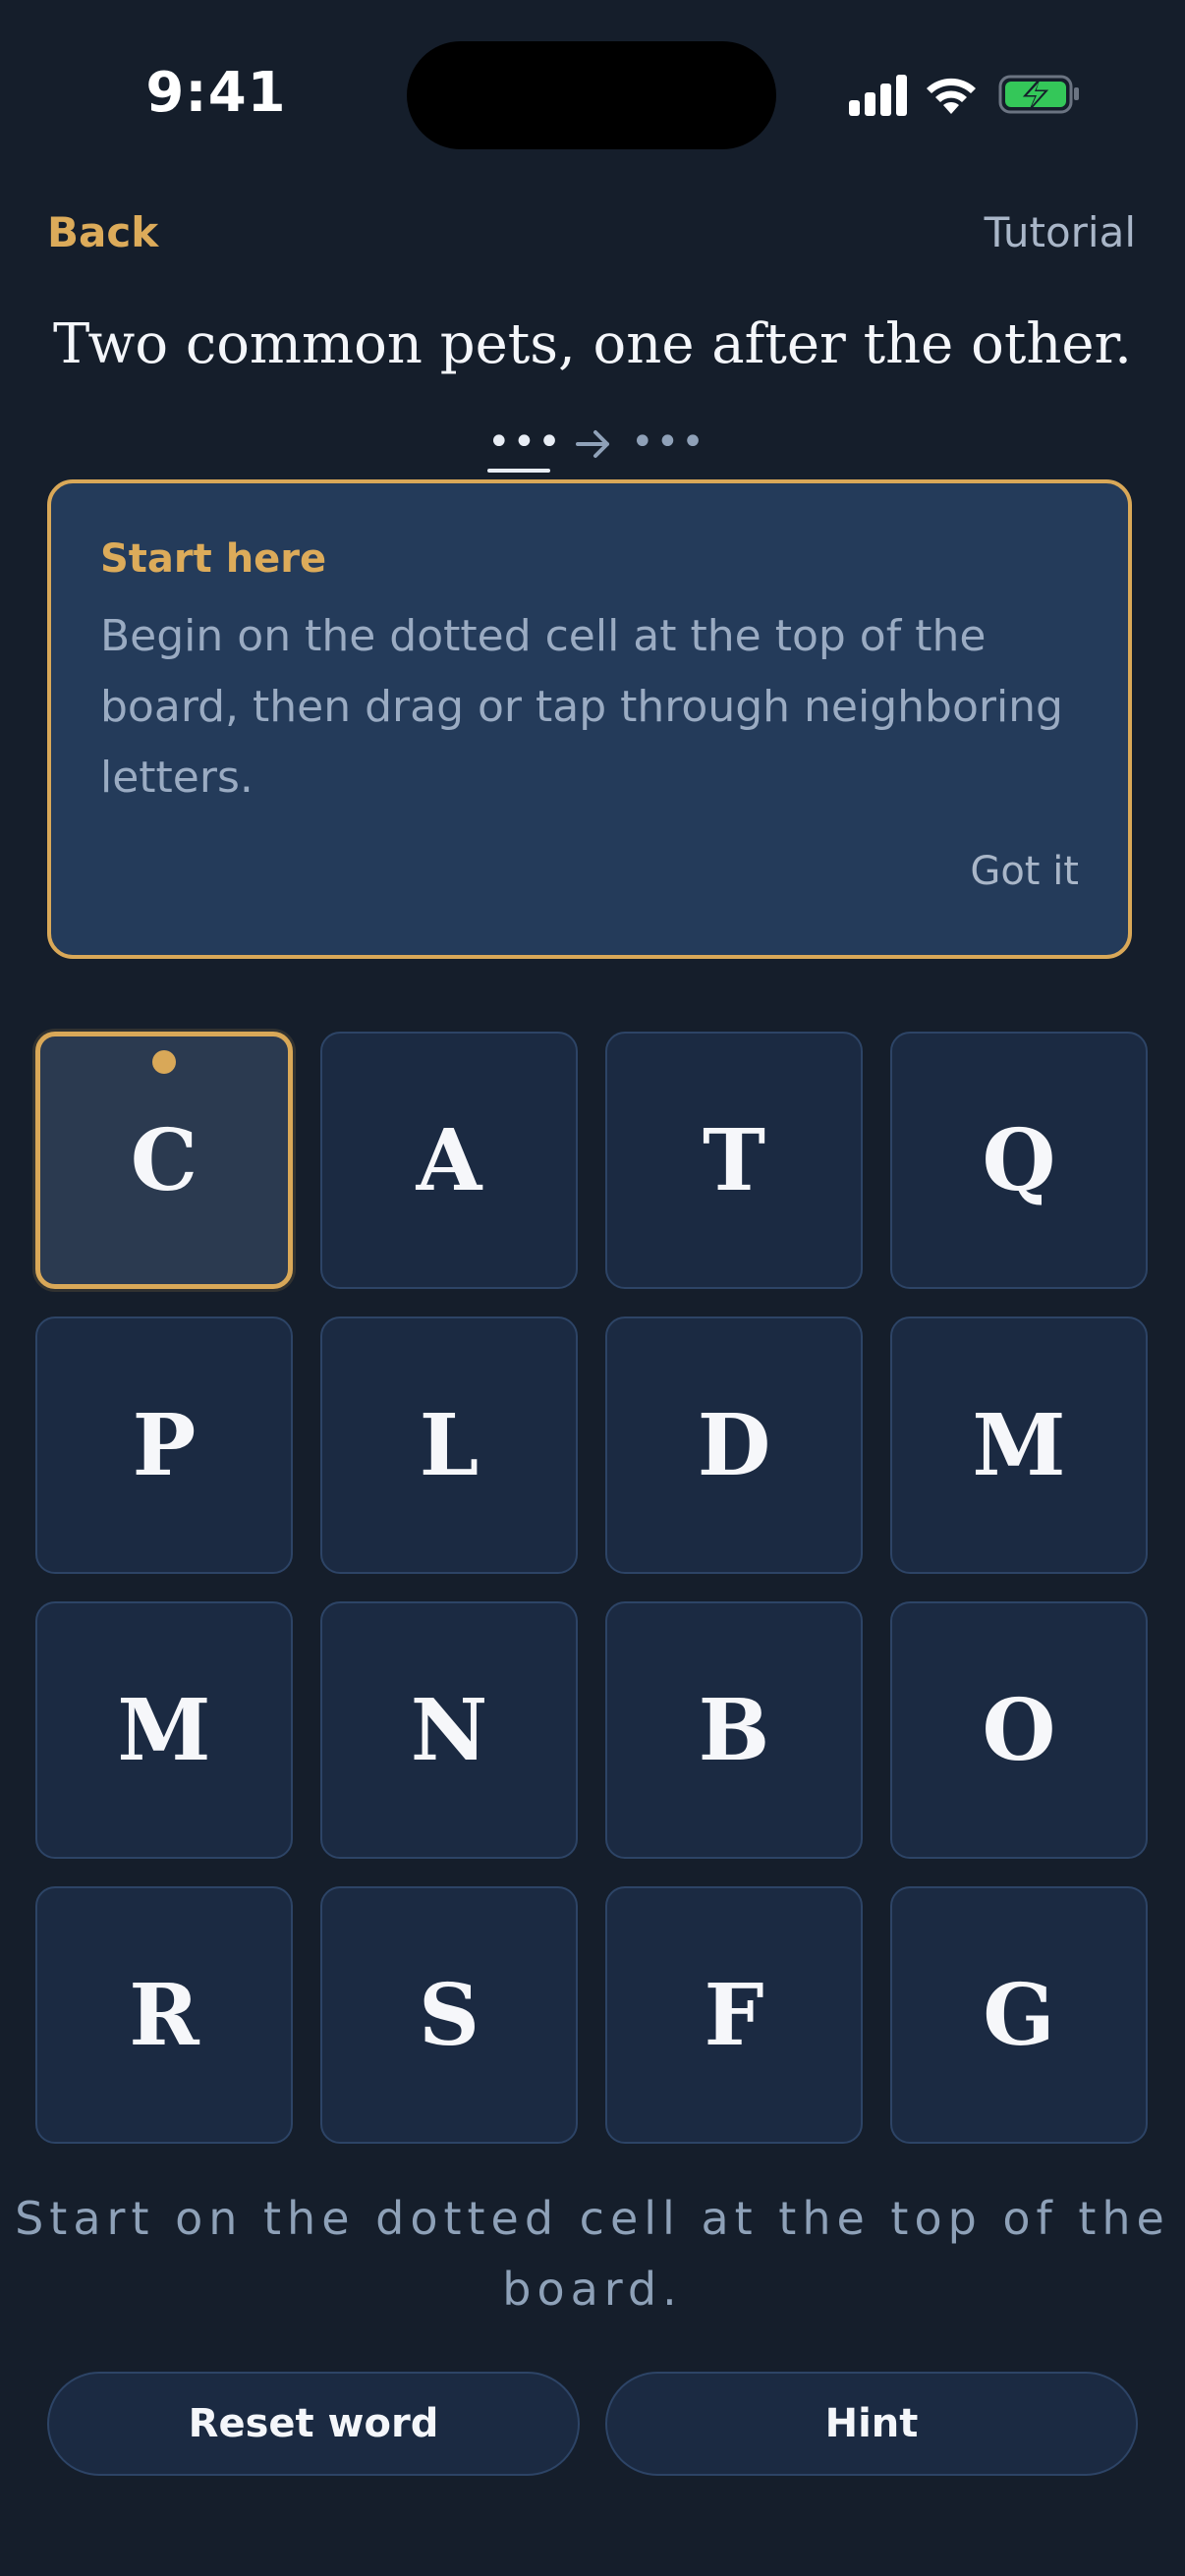 This screenshot has height=2576, width=1185. What do you see at coordinates (878, 95) in the screenshot?
I see `cellular-signal-icon` at bounding box center [878, 95].